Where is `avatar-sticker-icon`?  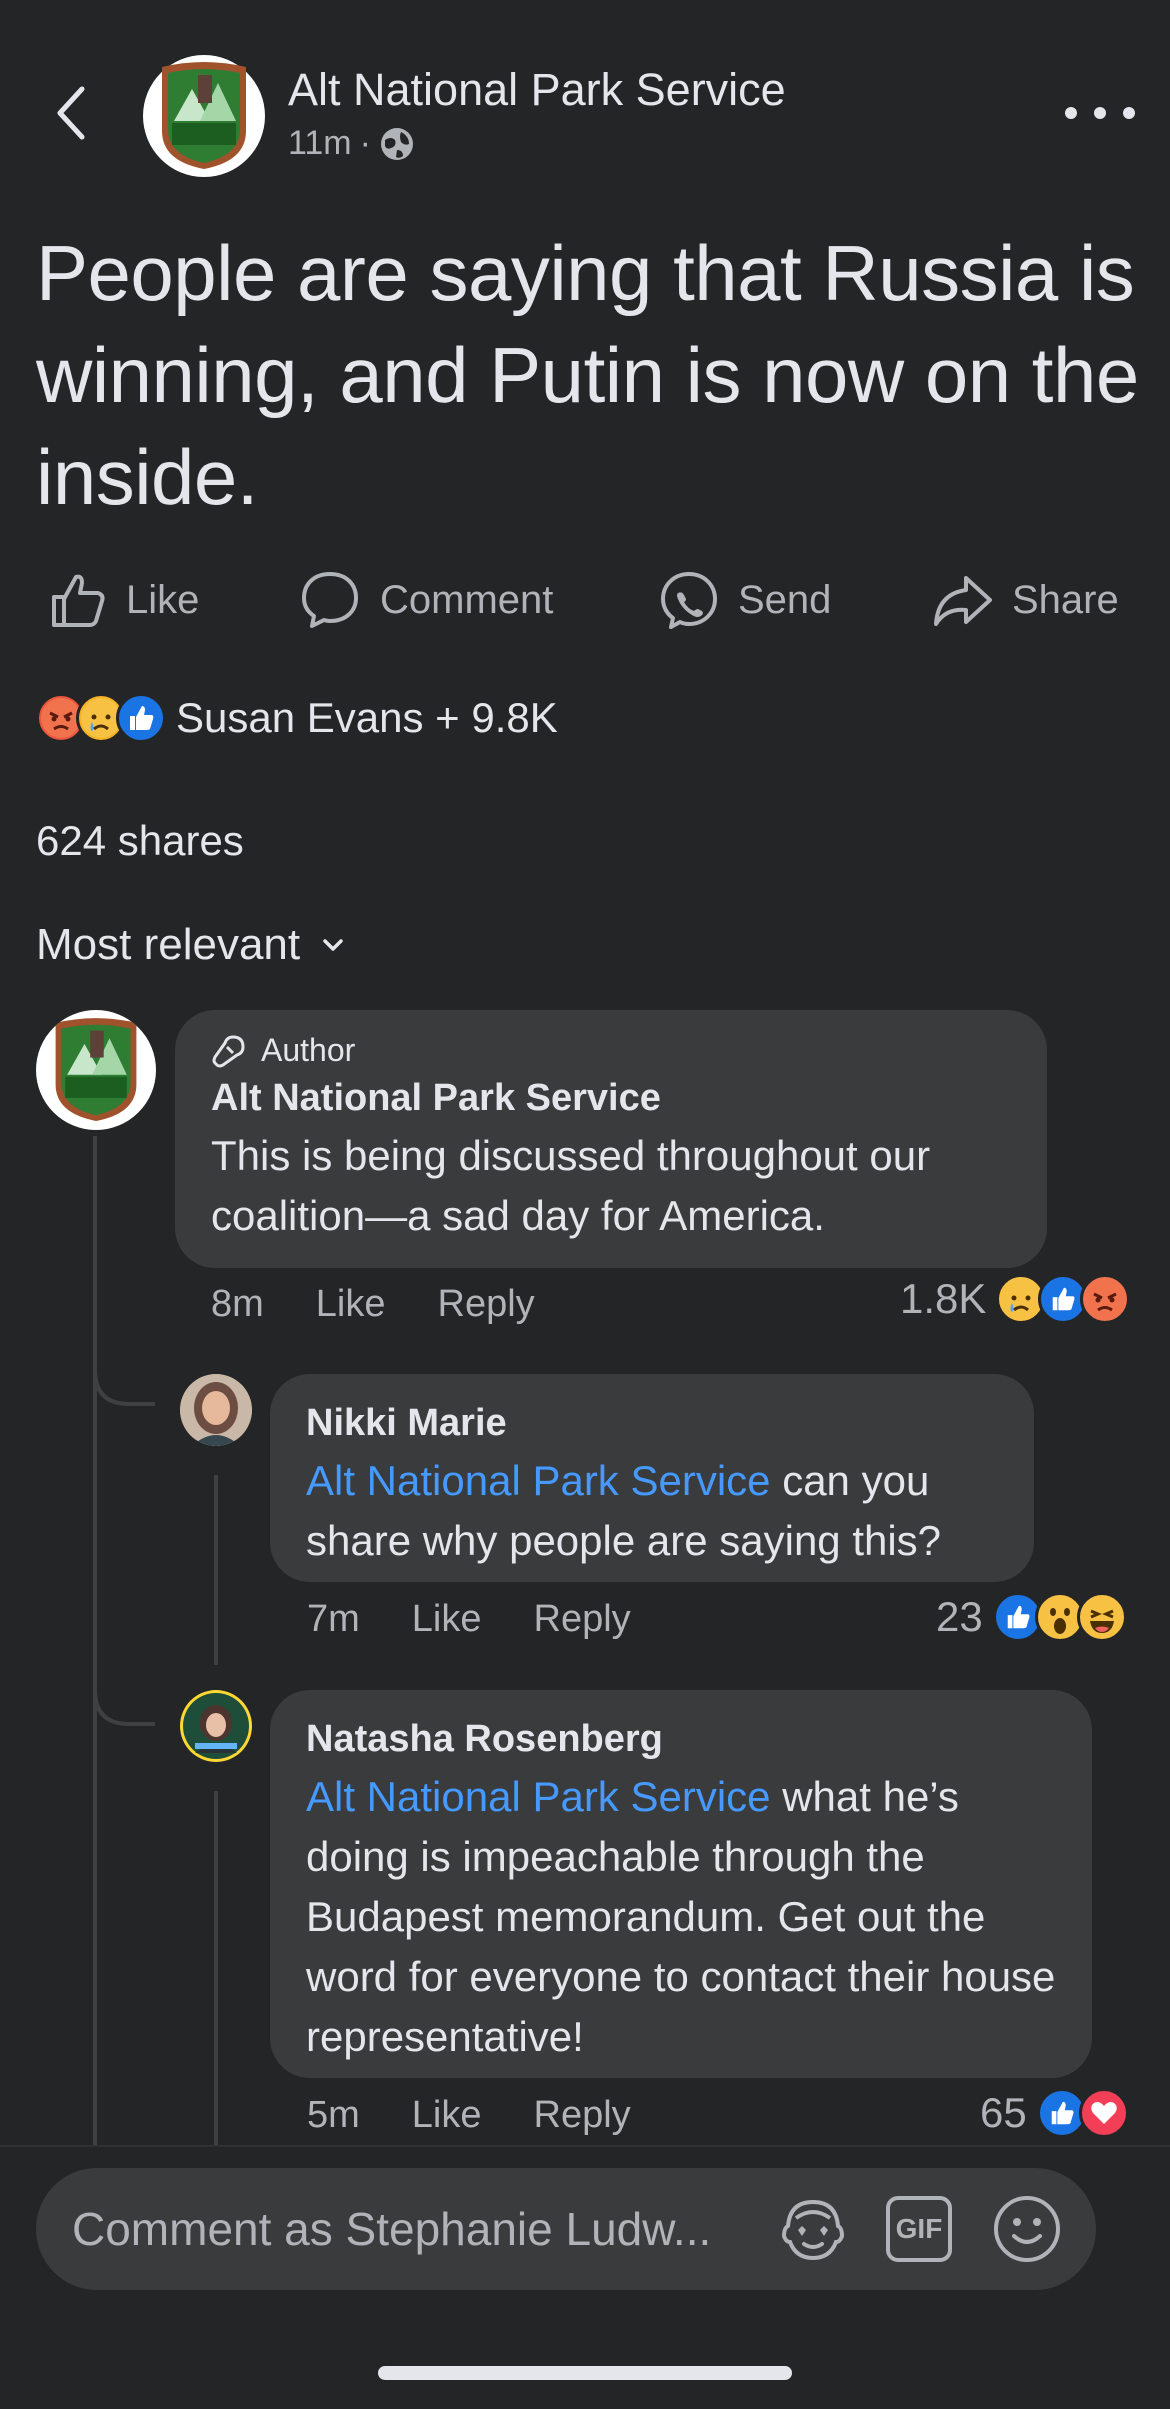 avatar-sticker-icon is located at coordinates (813, 2230).